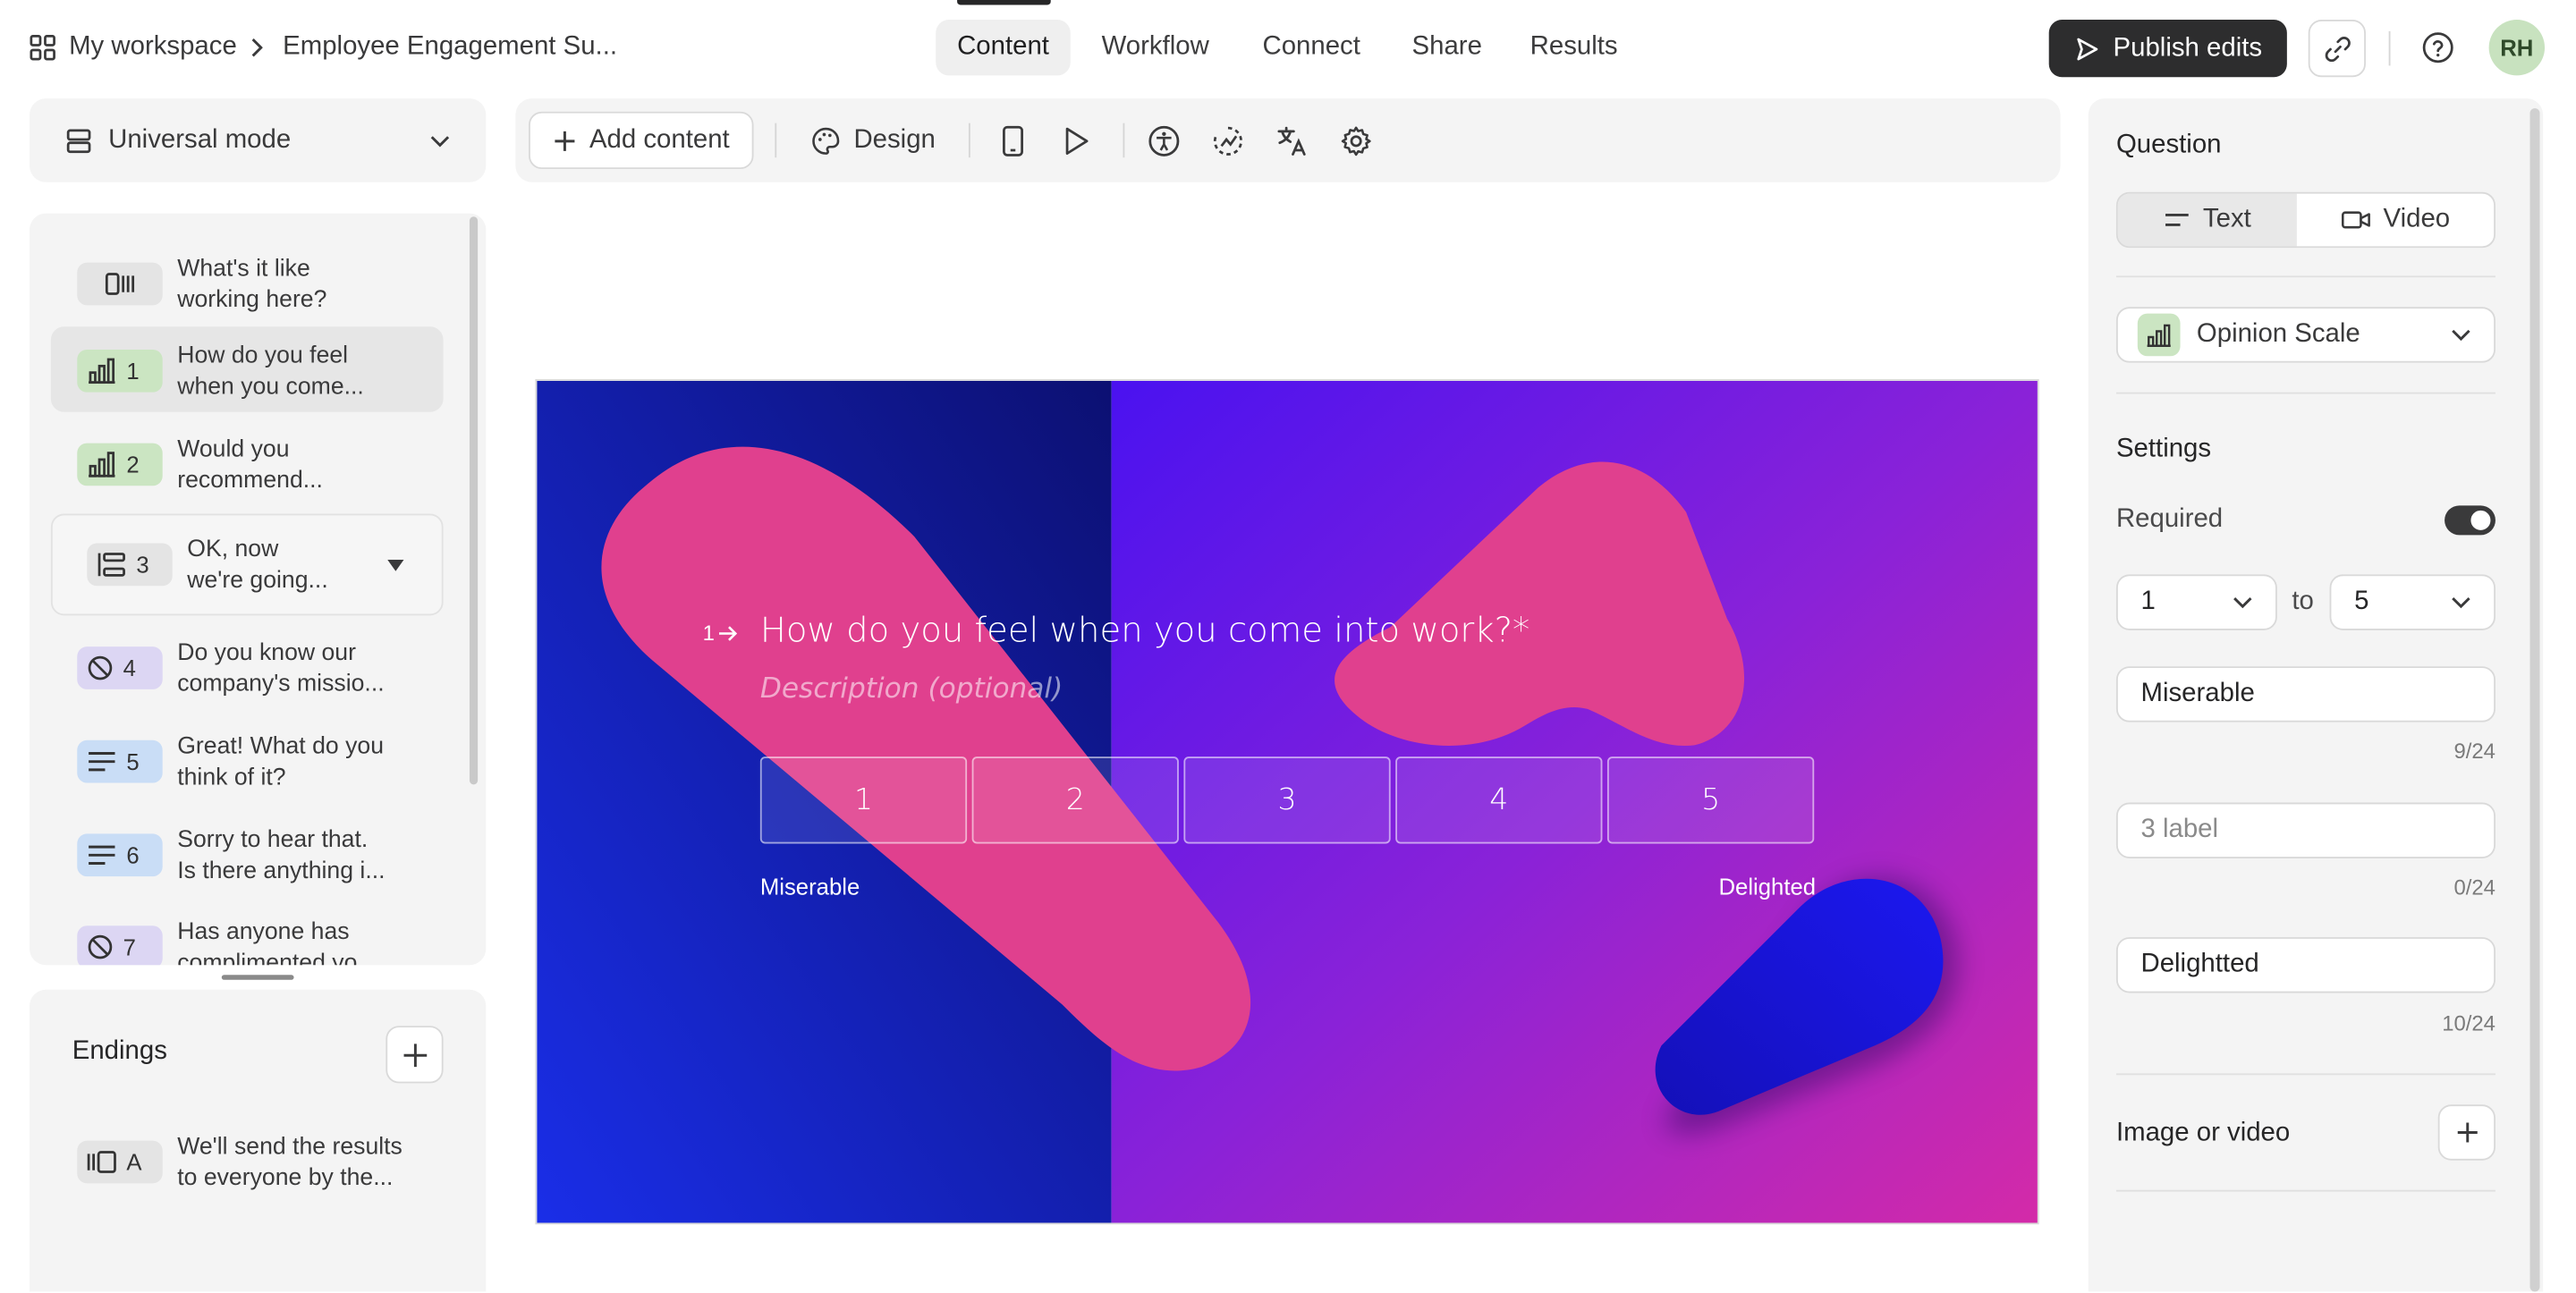 The height and width of the screenshot is (1293, 2576). What do you see at coordinates (729, 632) in the screenshot?
I see `arrow-right-icon` at bounding box center [729, 632].